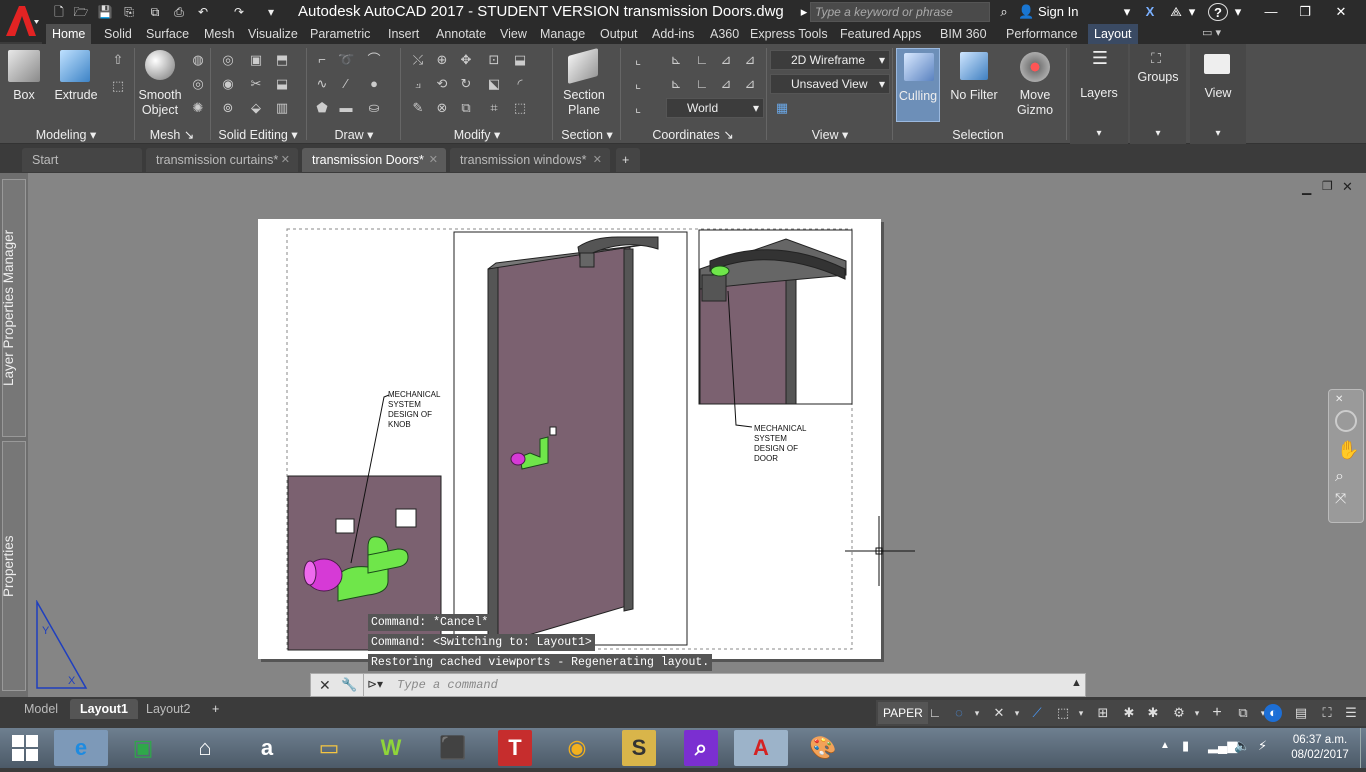 This screenshot has height=772, width=1366. Describe the element at coordinates (118, 60) in the screenshot. I see `presspull-icon: ⇧` at that location.